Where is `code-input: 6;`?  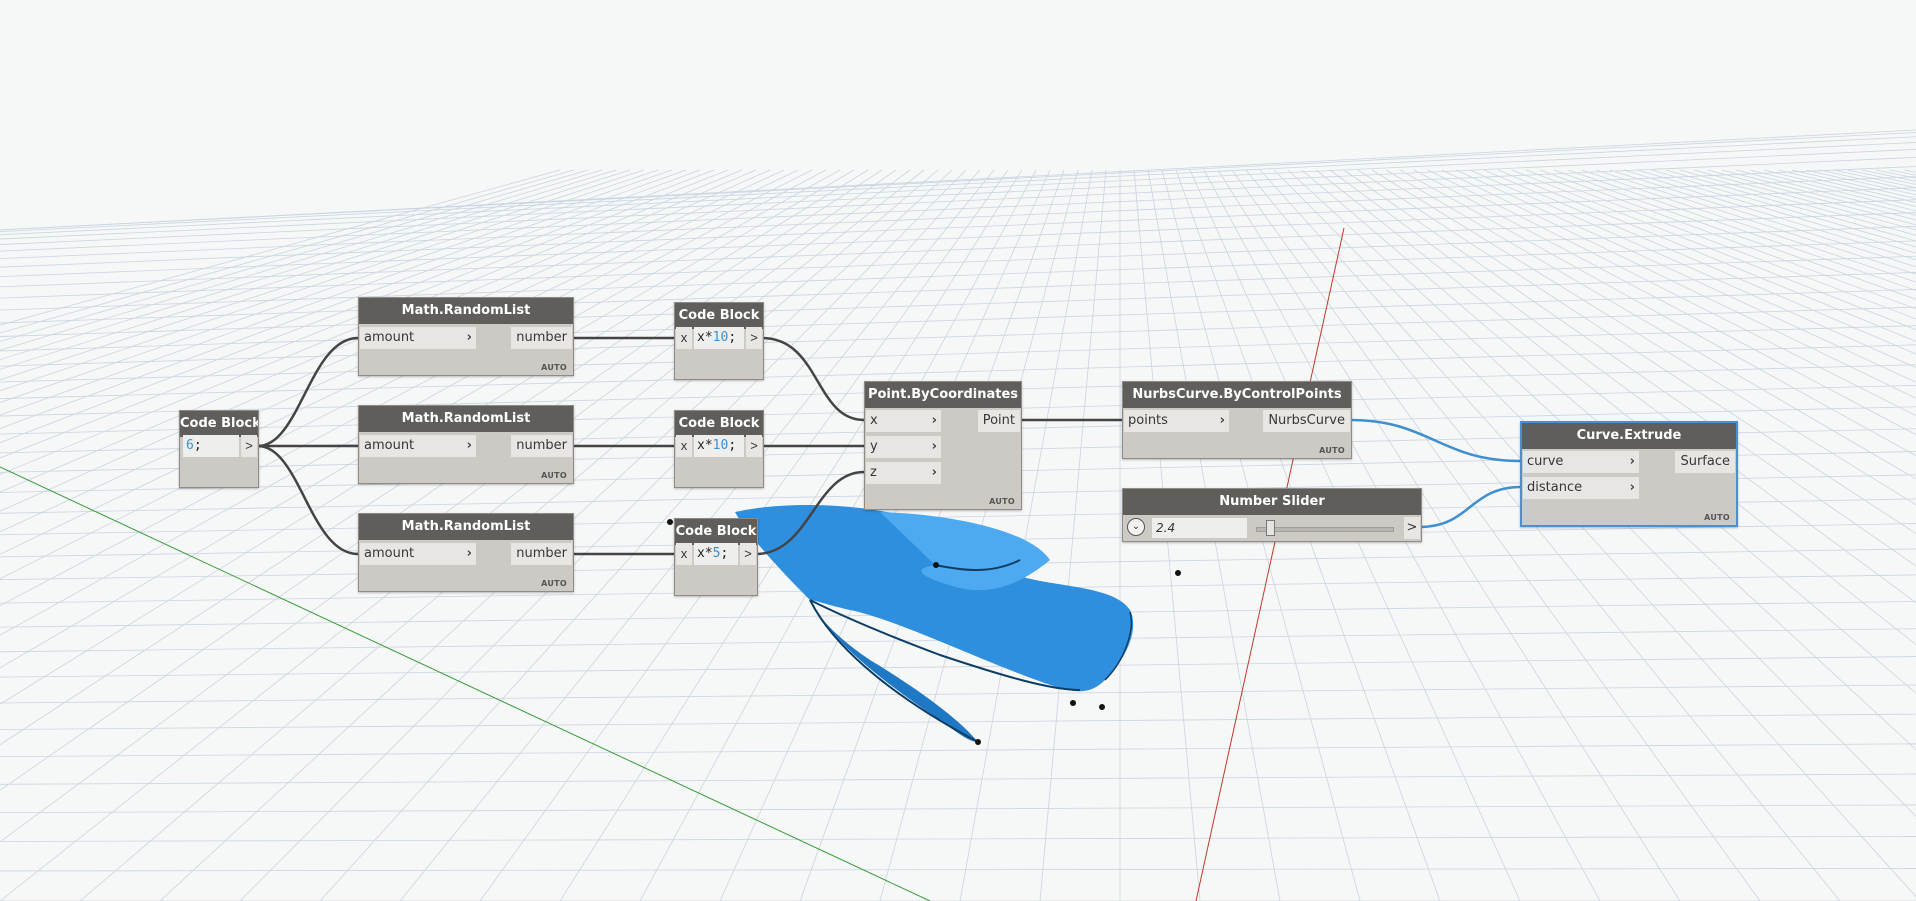 code-input: 6; is located at coordinates (211, 446).